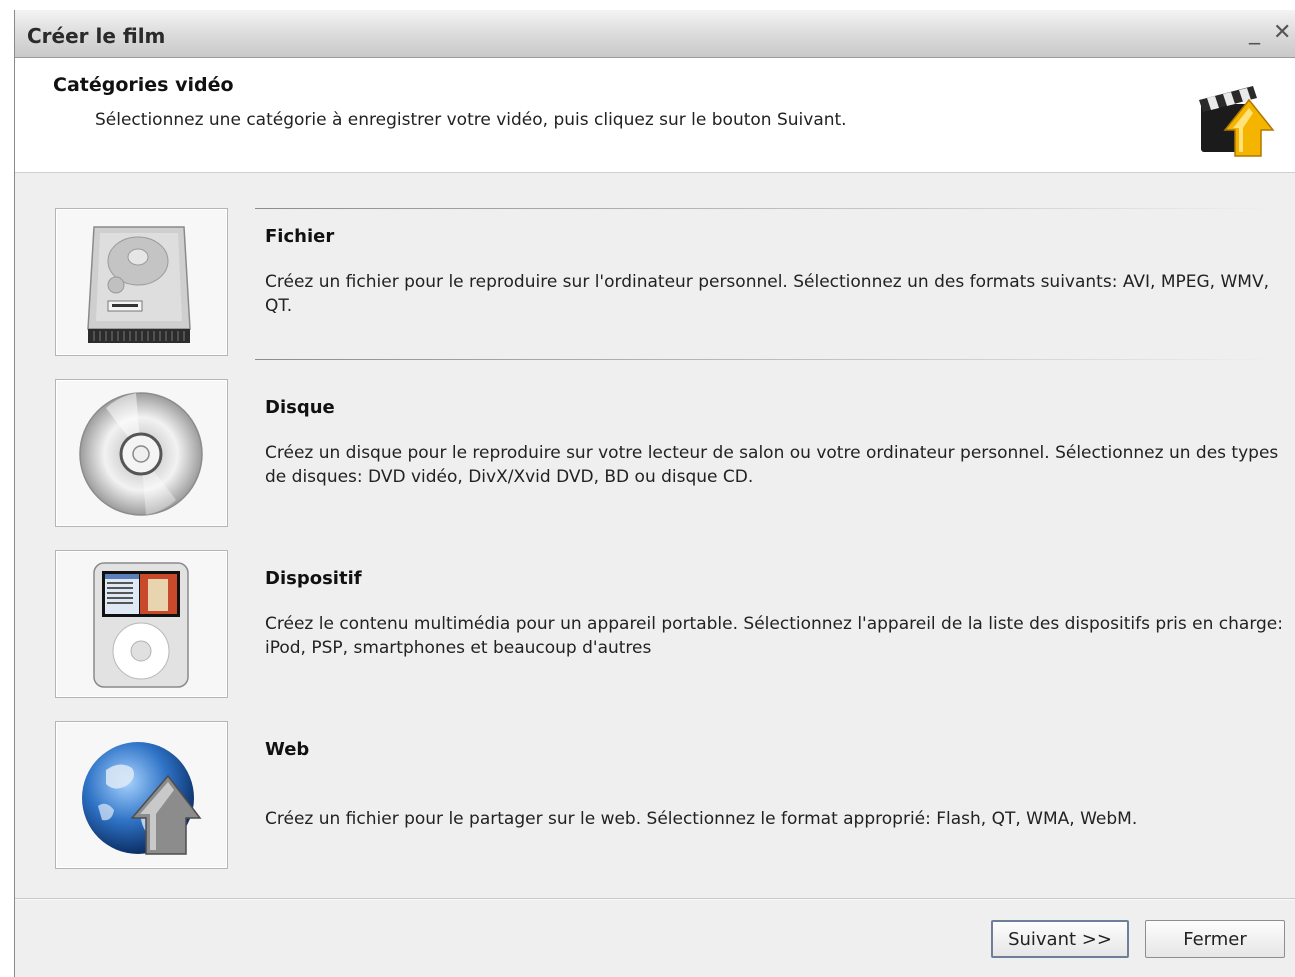 The width and height of the screenshot is (1295, 977). I want to click on clapperboard-arrow-icon, so click(1237, 121).